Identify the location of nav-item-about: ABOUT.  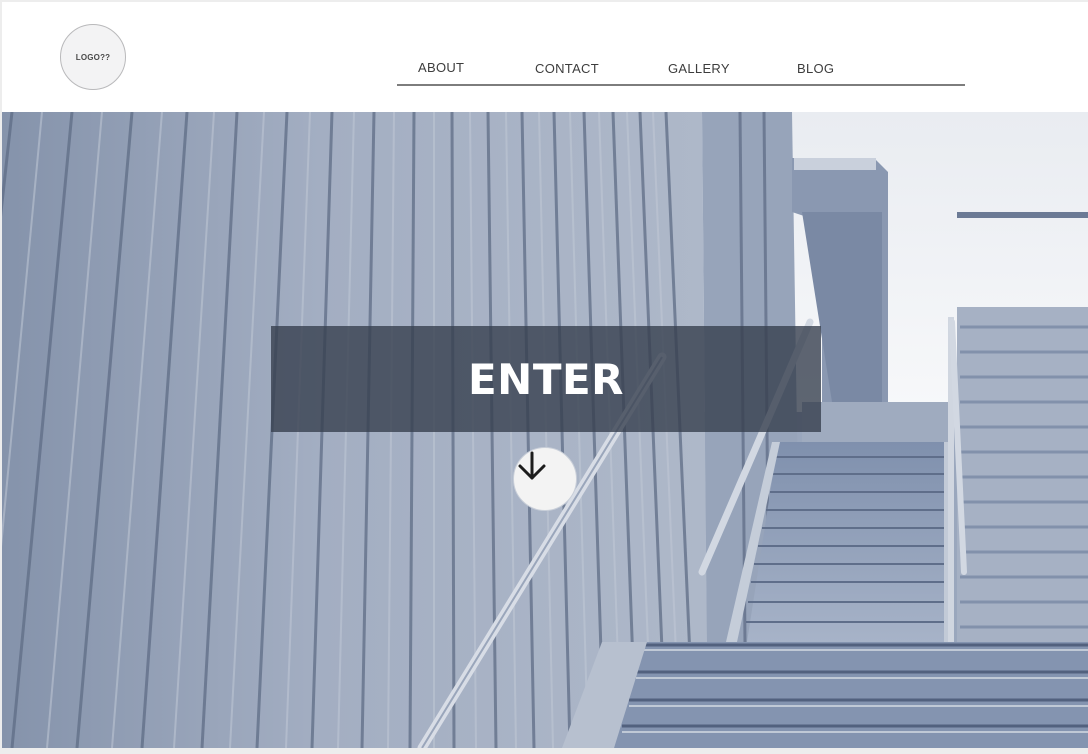
(441, 67).